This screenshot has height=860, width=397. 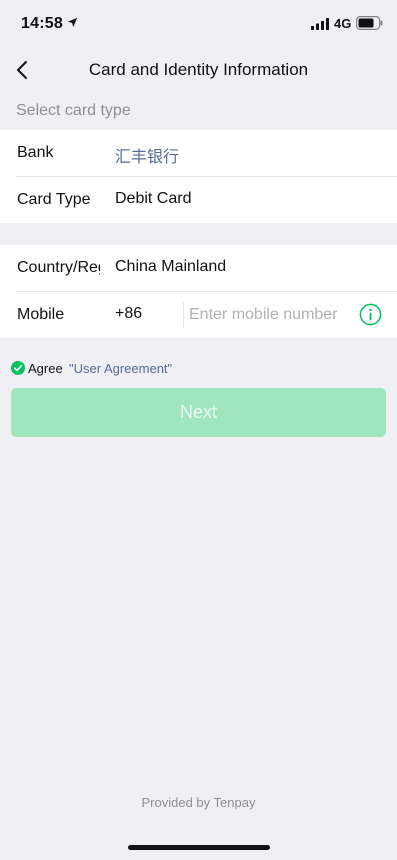 What do you see at coordinates (320, 24) in the screenshot?
I see `cellular-signal-icon` at bounding box center [320, 24].